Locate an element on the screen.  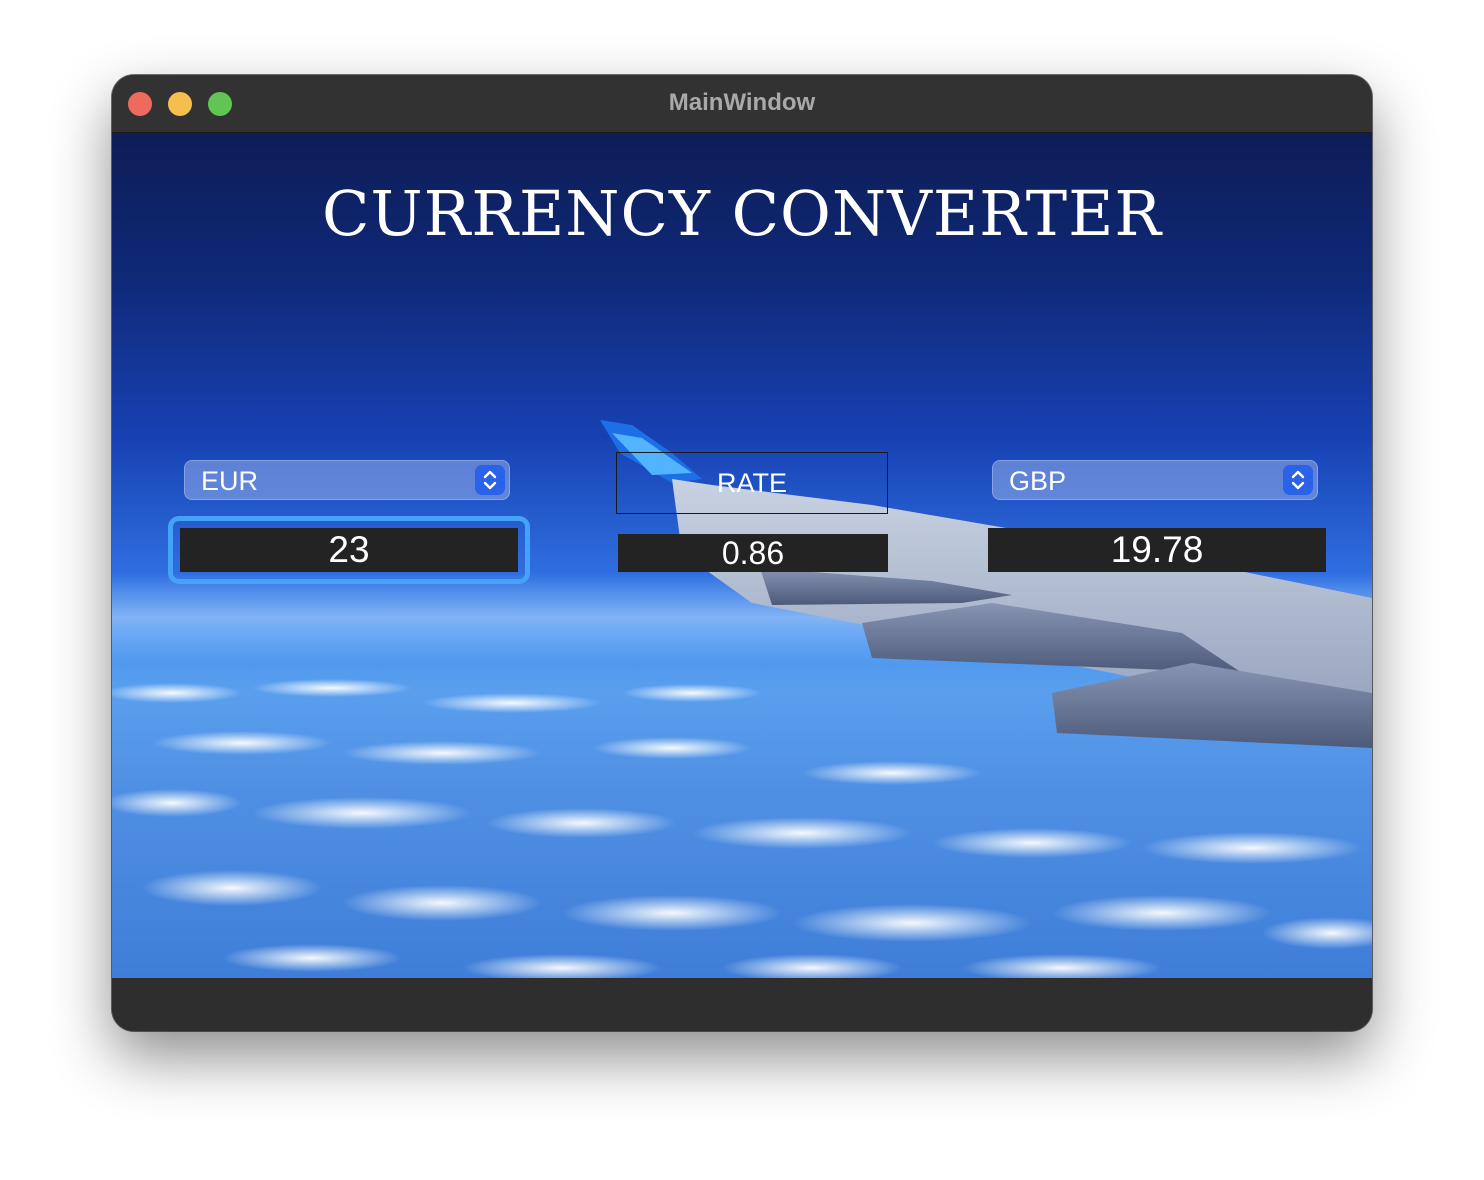
status-bar is located at coordinates (742, 1004).